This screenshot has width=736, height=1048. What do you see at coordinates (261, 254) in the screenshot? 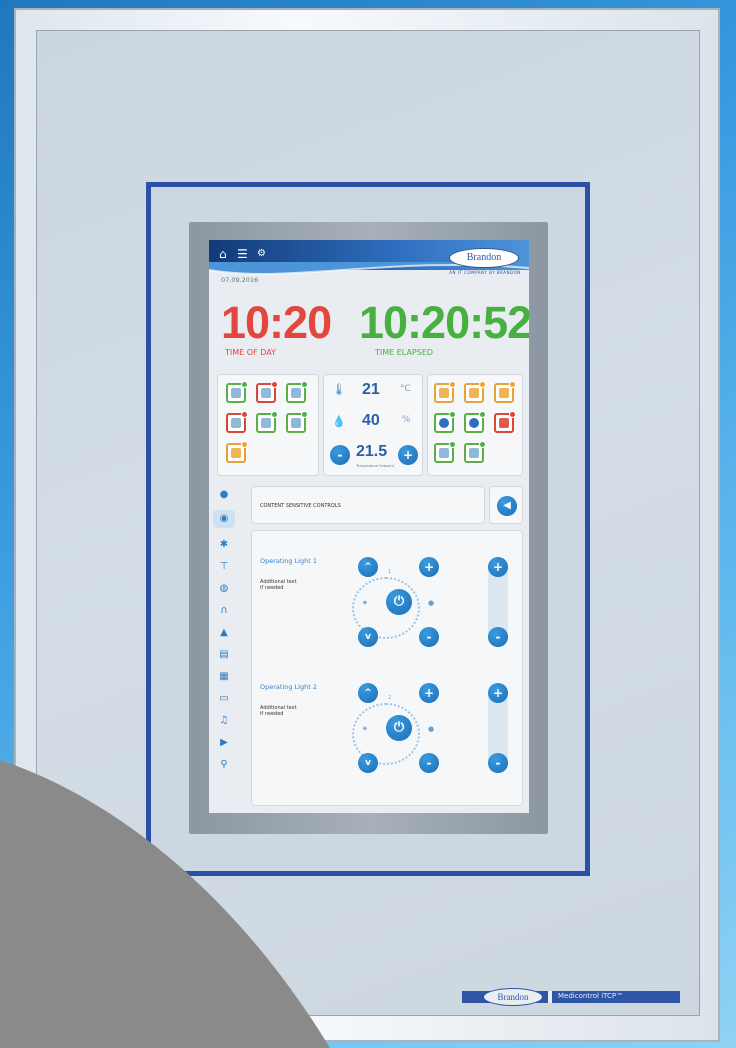
I see `gear-icon: ⚙` at bounding box center [261, 254].